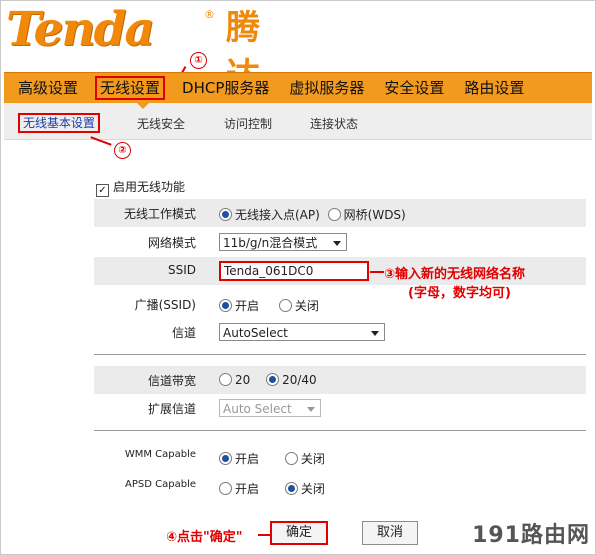  I want to click on nav-tab-virtual-server: 虚拟服务器, so click(326, 88).